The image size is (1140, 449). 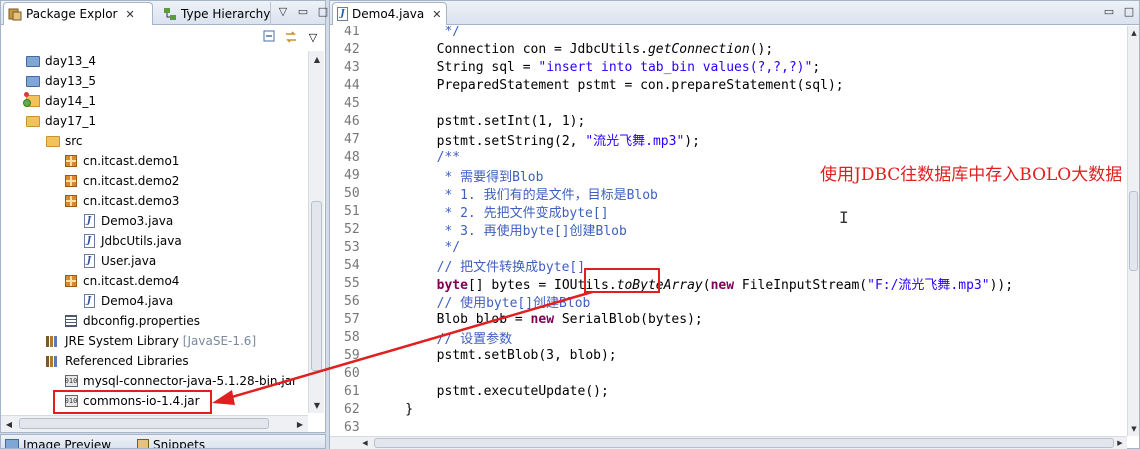 I want to click on code-line: 59 pstmt.setBlob(3, blob);, so click(x=735, y=355).